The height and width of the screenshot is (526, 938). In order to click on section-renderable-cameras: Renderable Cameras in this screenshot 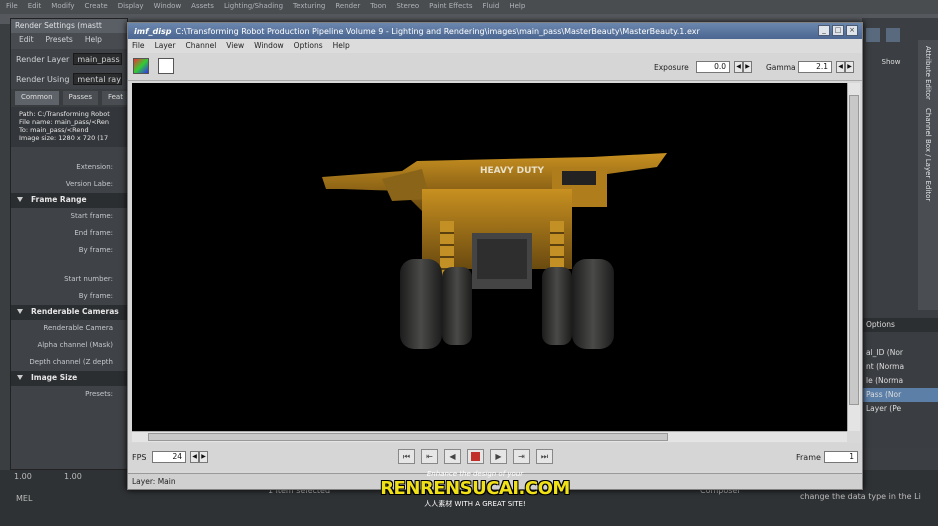, I will do `click(69, 312)`.